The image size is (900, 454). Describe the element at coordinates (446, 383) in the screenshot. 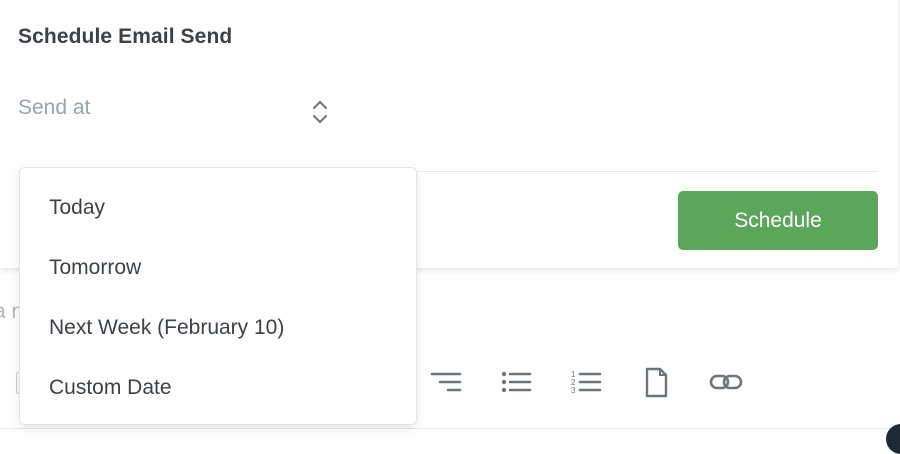

I see `align-right-icon` at that location.